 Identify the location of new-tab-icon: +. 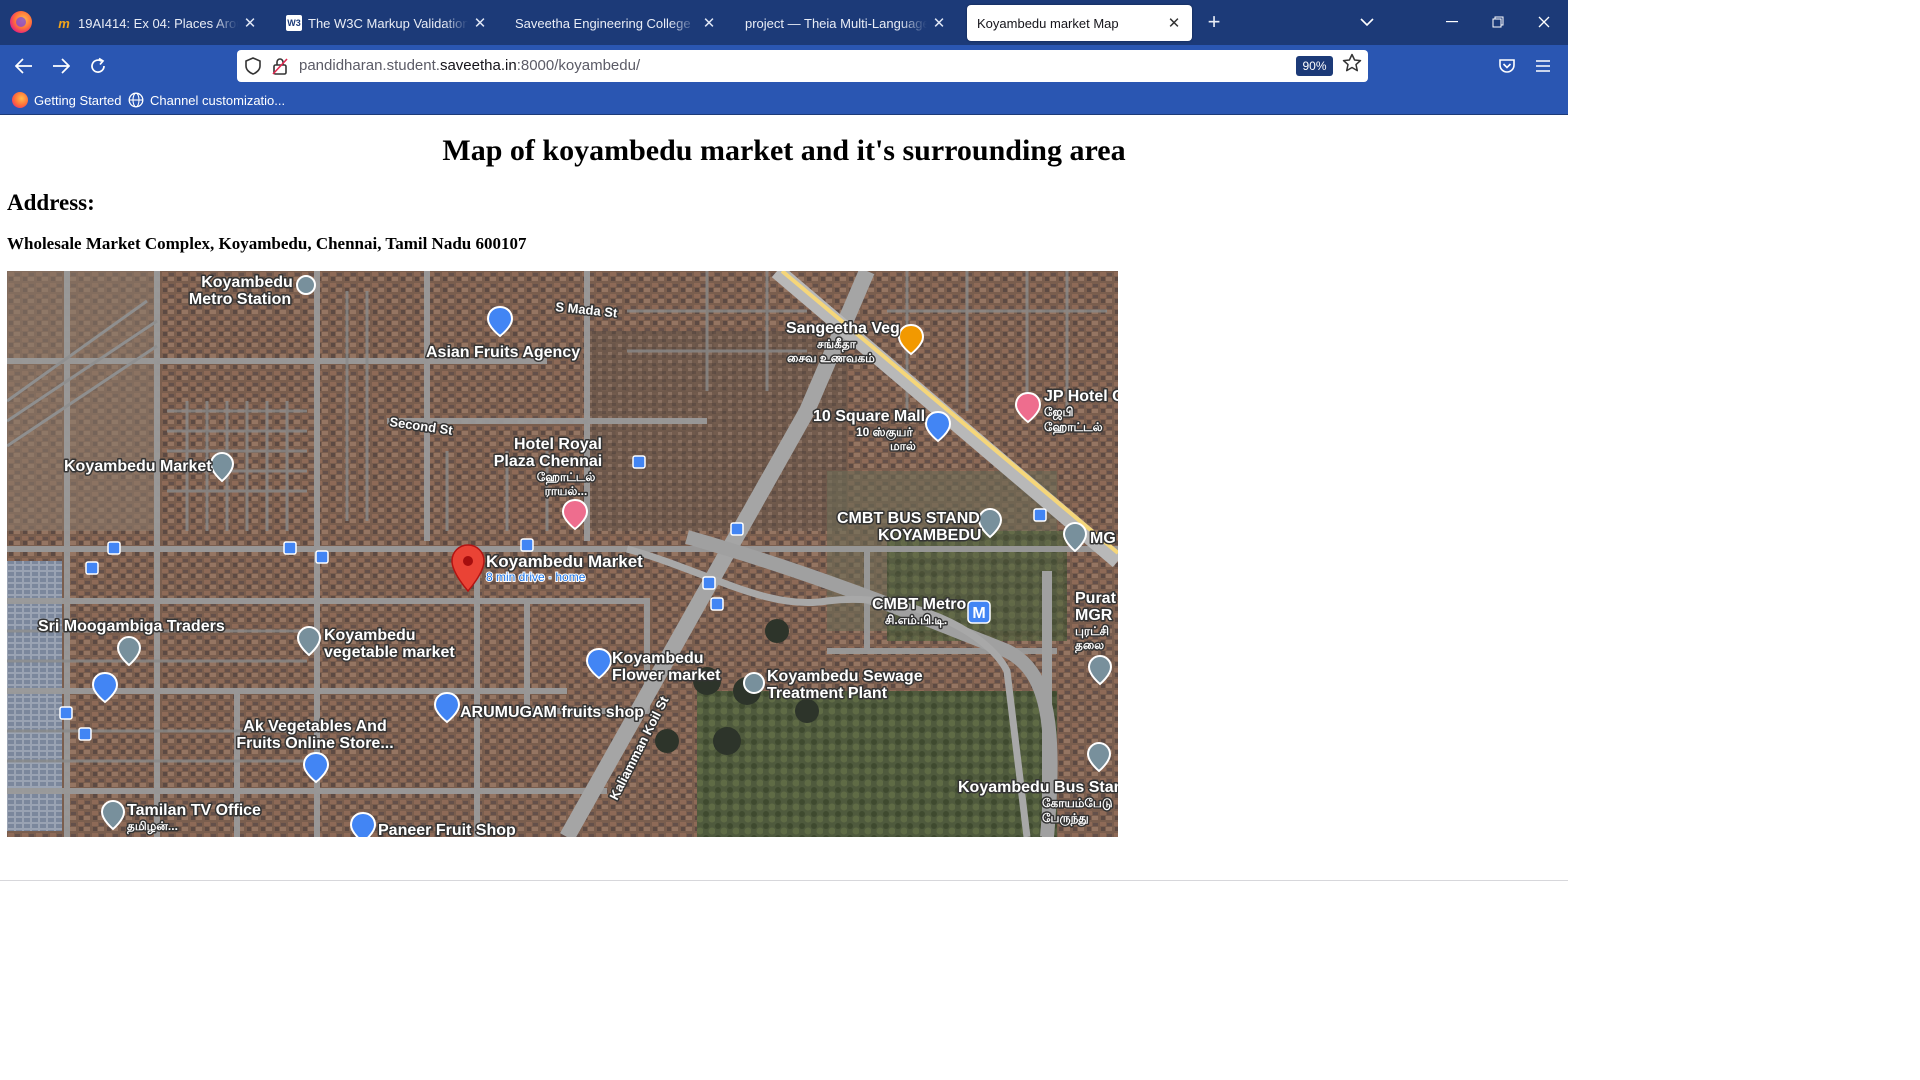
(1214, 22).